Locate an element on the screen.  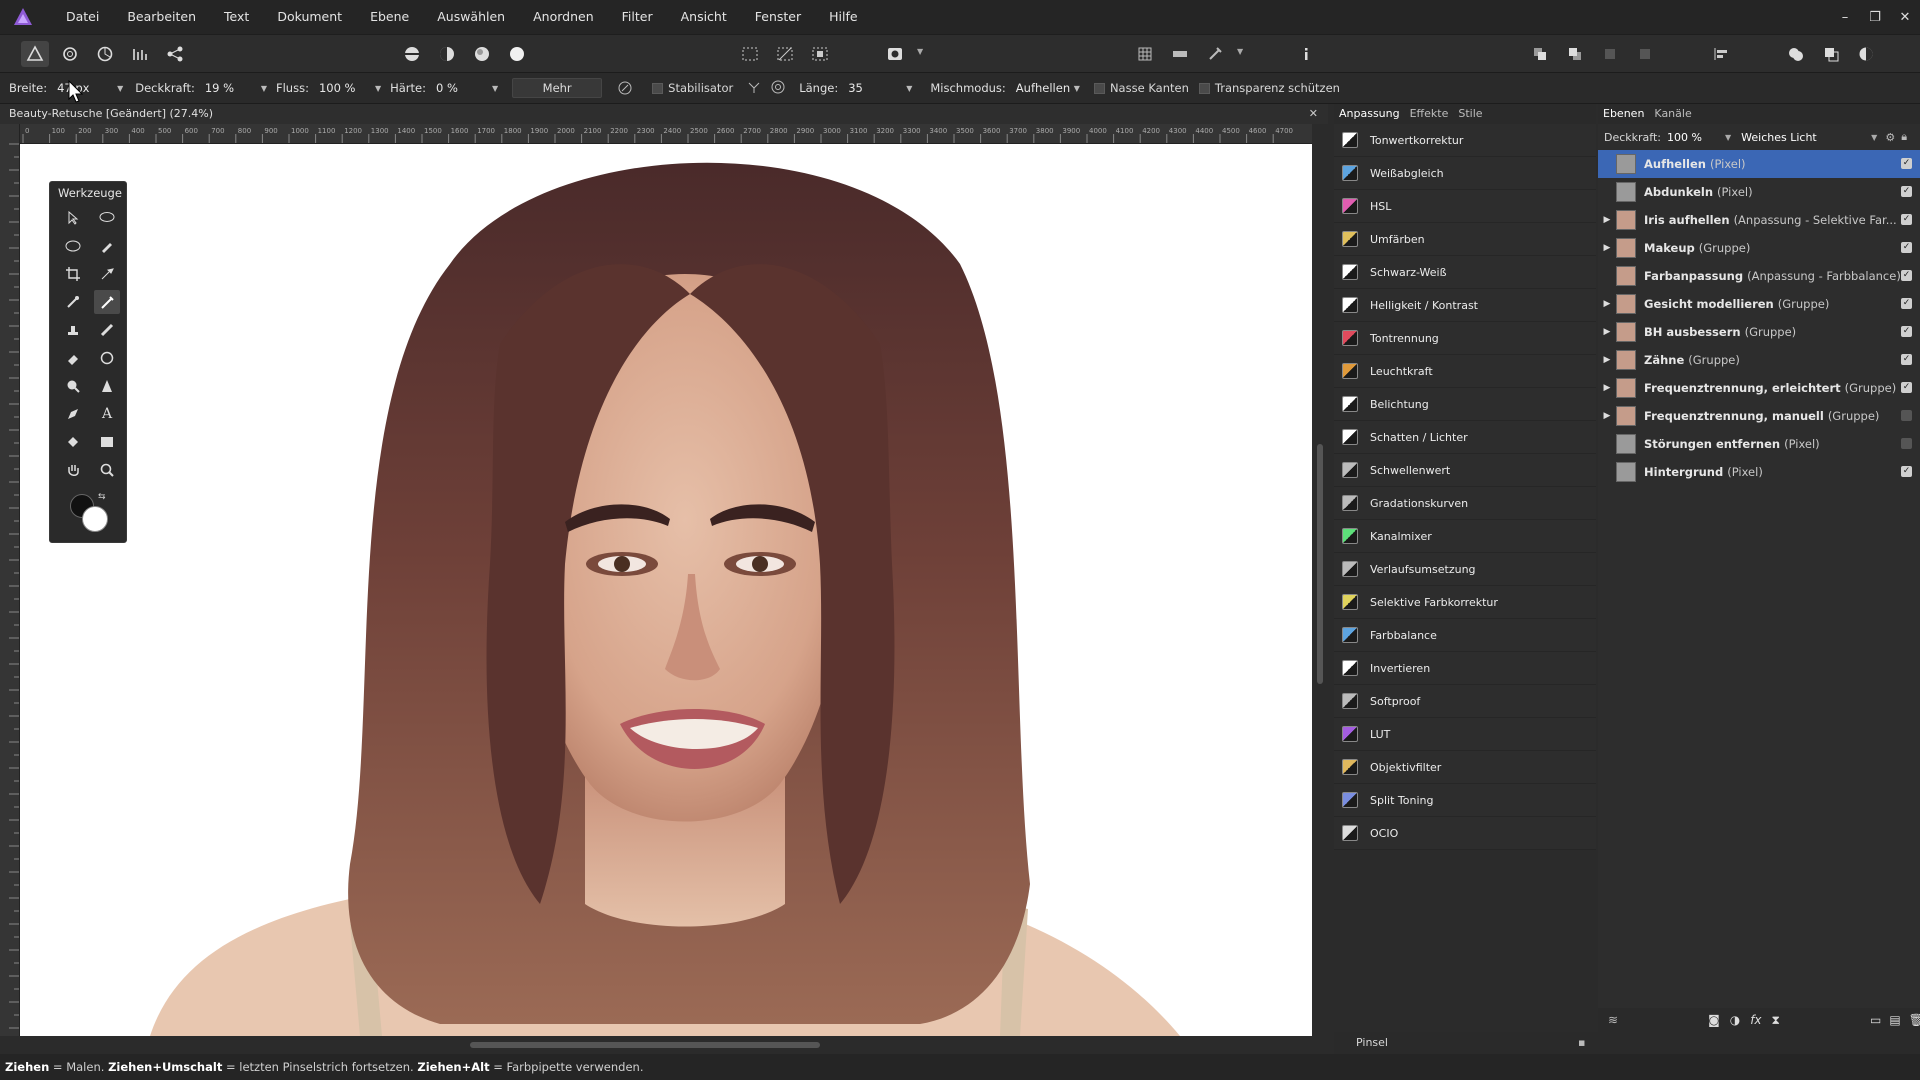
hardness-field: 0 % is located at coordinates (460, 88).